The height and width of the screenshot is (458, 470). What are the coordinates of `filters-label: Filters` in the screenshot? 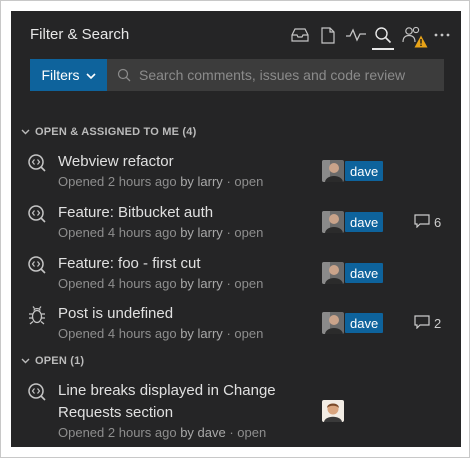 It's located at (60, 75).